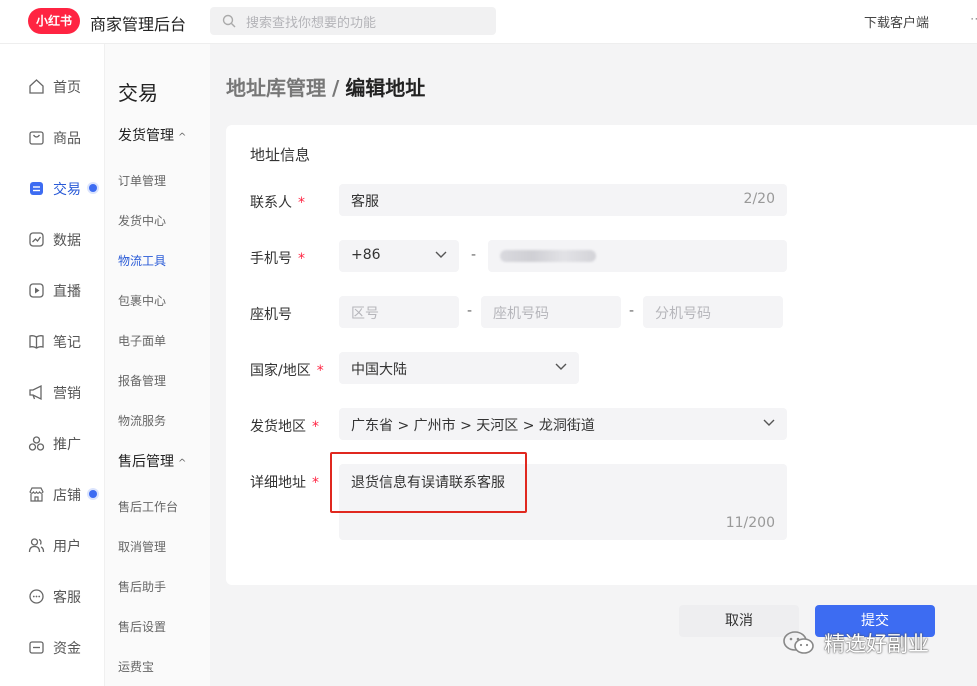 This screenshot has height=686, width=977. What do you see at coordinates (311, 23) in the screenshot?
I see `search-placeholder: 搜索查找你想要的功能` at bounding box center [311, 23].